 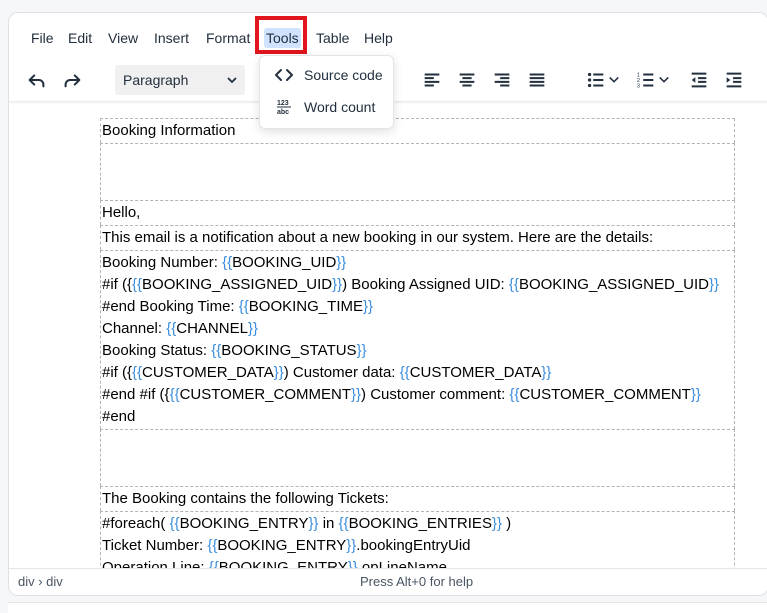 I want to click on statusbar: div › div Press Alt+0 for help, so click(x=388, y=581).